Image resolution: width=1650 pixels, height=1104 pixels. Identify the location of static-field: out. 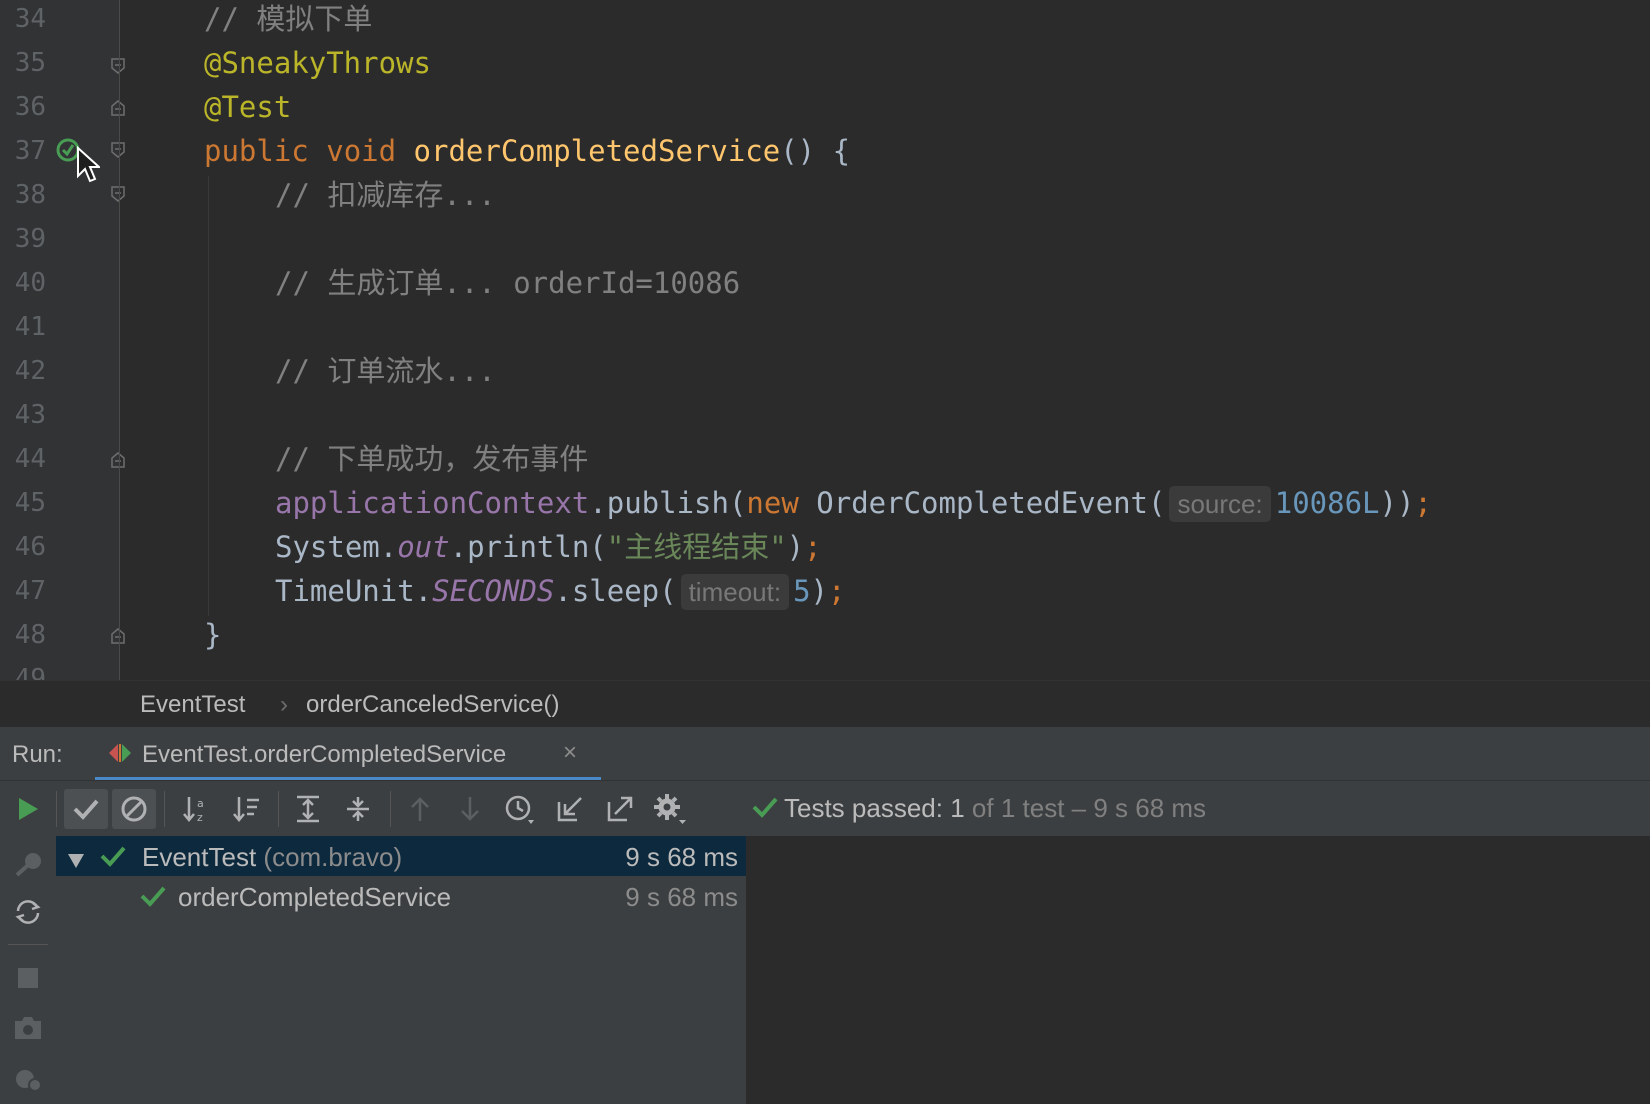
(423, 547).